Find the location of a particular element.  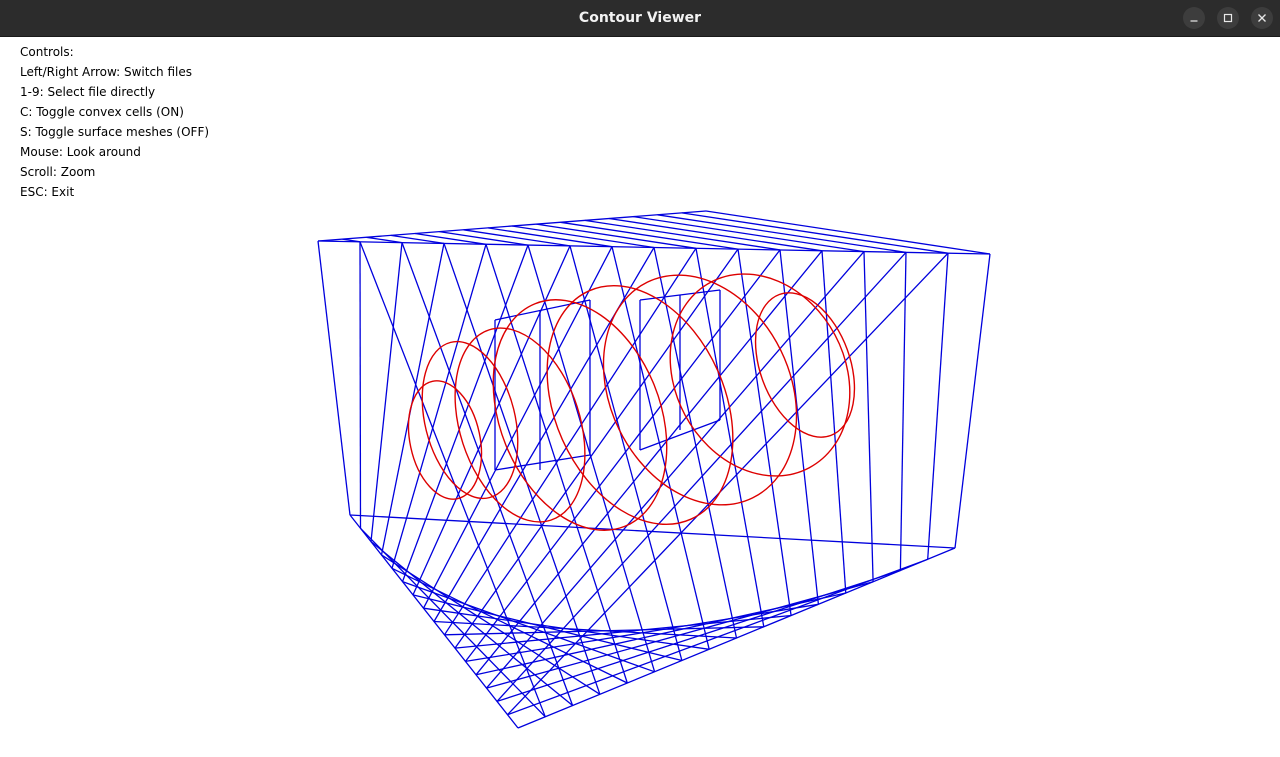

control-hint-surface-meshes: S: Toggle surface meshes (OFF) is located at coordinates (115, 132).